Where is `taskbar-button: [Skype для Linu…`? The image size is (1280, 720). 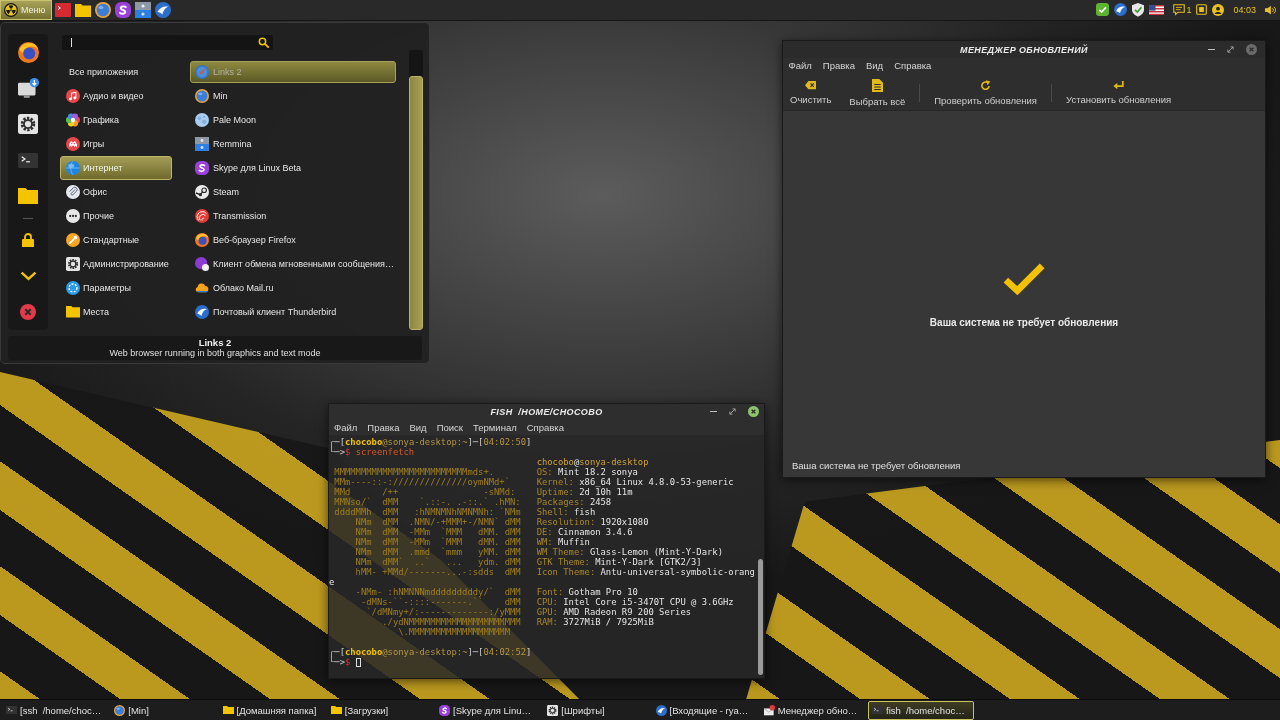 taskbar-button: [Skype для Linu… is located at coordinates (488, 710).